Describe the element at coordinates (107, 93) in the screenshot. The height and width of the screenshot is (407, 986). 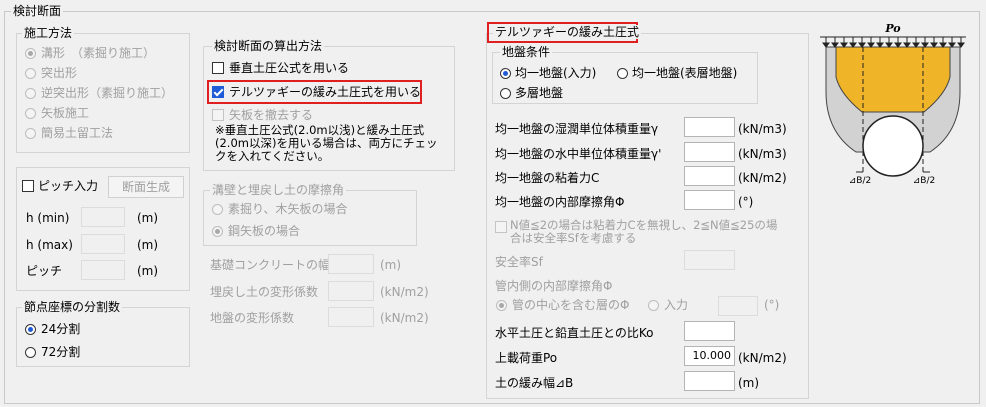
I see `method-label-3: 逆突出形（素掘り施工）` at that location.